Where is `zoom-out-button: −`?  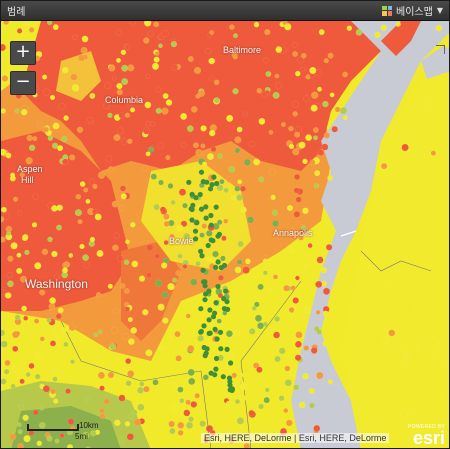
zoom-out-button: − is located at coordinates (23, 83).